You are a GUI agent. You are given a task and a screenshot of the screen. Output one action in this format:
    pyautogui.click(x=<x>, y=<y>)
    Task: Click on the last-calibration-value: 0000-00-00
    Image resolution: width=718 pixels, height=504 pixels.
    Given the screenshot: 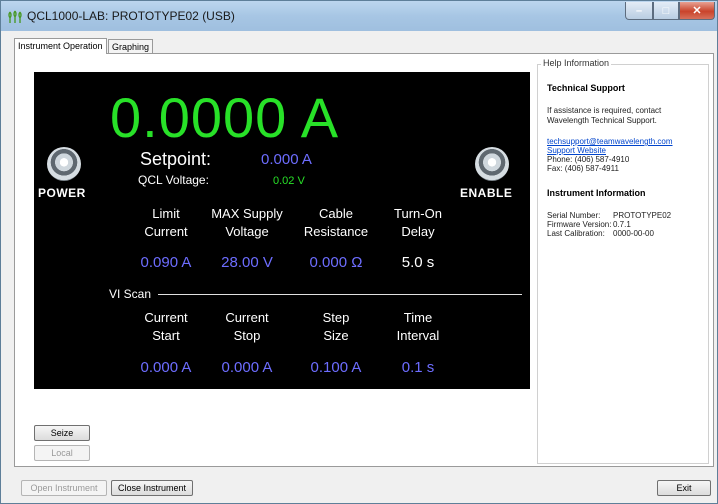 What is the action you would take?
    pyautogui.click(x=633, y=233)
    